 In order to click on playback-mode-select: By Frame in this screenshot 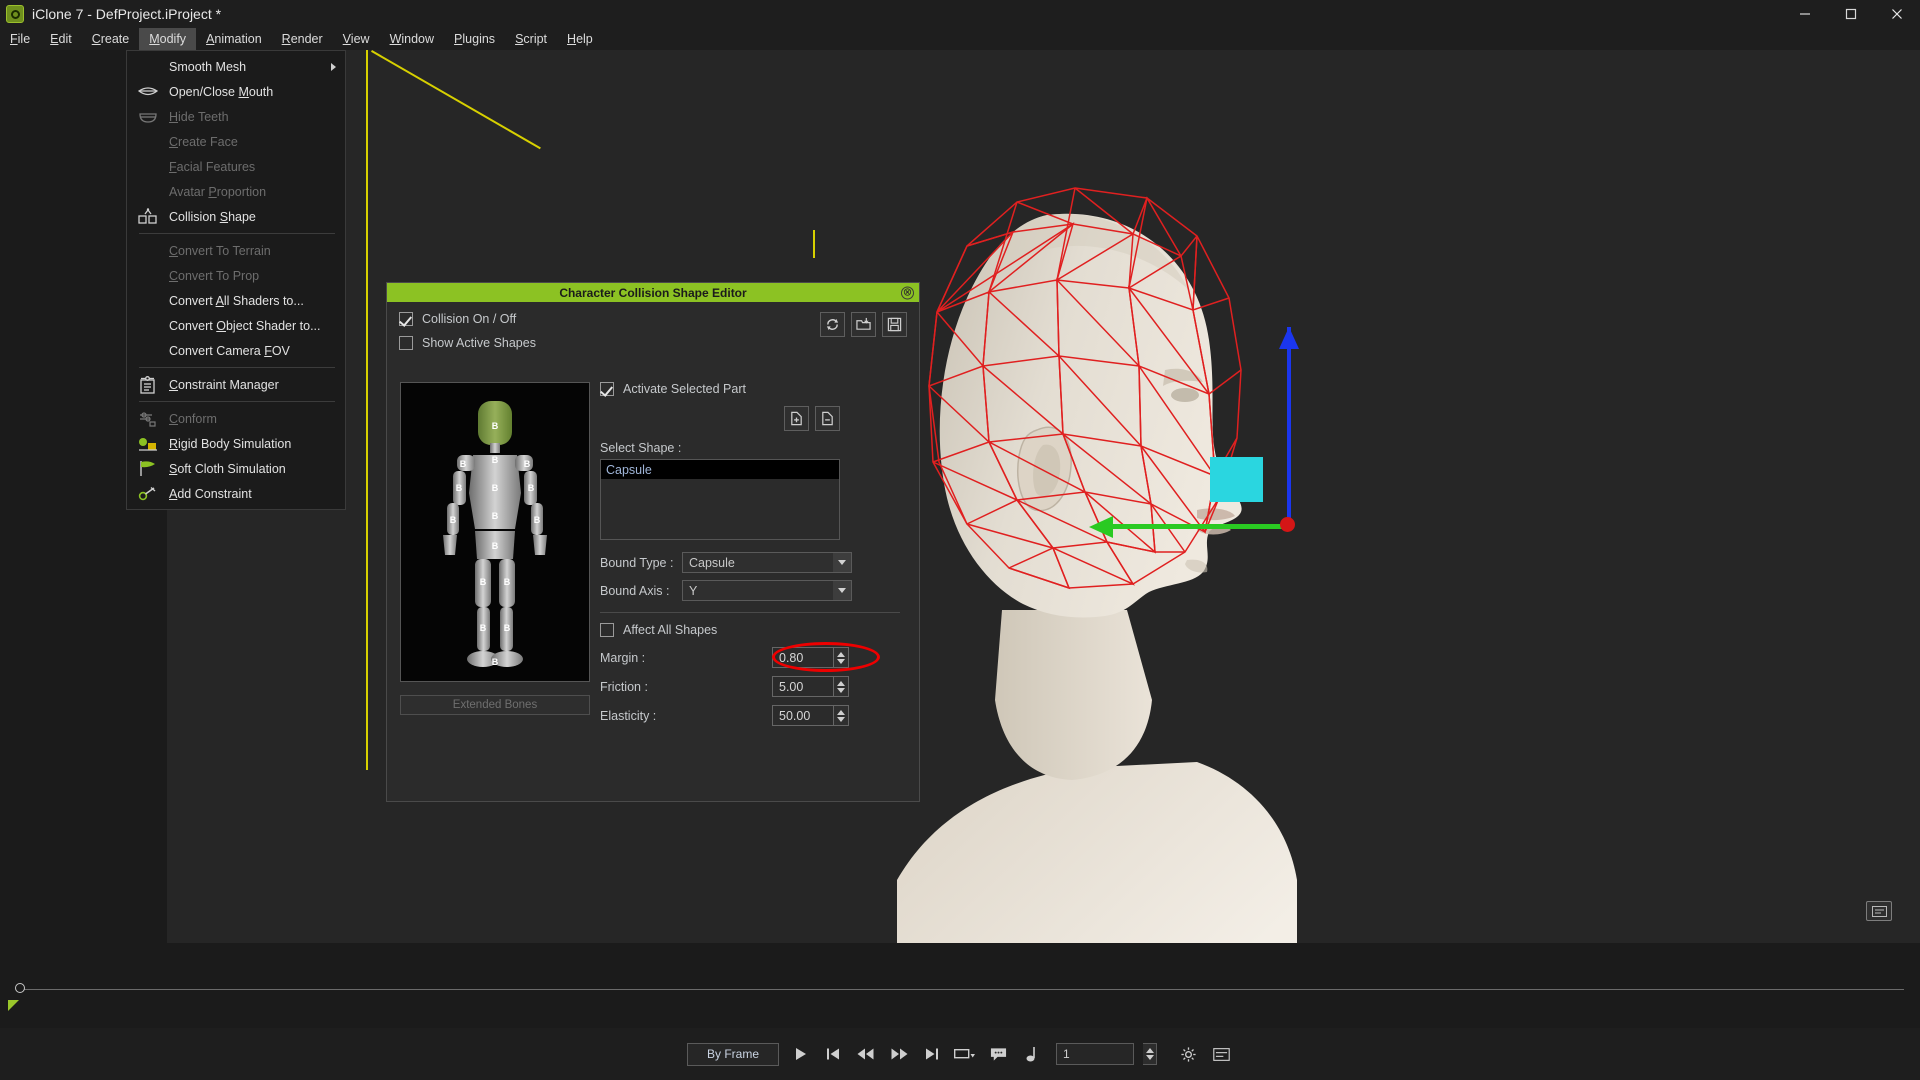, I will do `click(733, 1054)`.